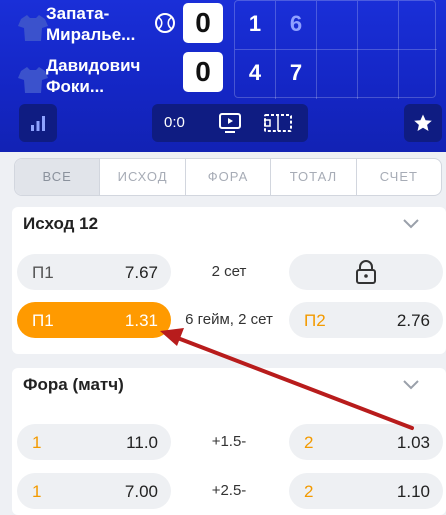  I want to click on odd-value: 7.00, so click(141, 491).